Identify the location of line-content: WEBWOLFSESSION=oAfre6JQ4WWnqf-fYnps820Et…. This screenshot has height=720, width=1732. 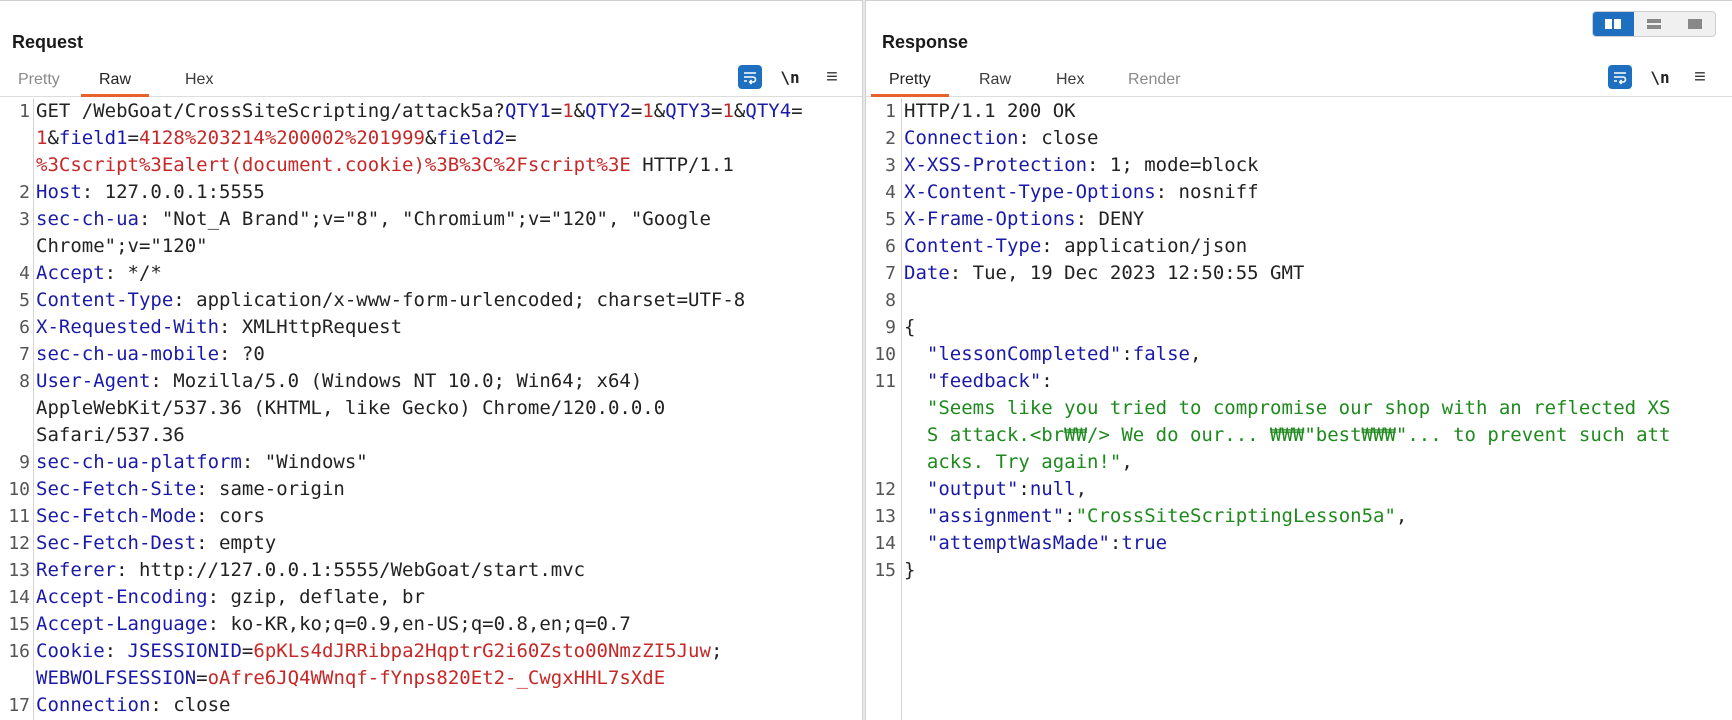
(350, 678).